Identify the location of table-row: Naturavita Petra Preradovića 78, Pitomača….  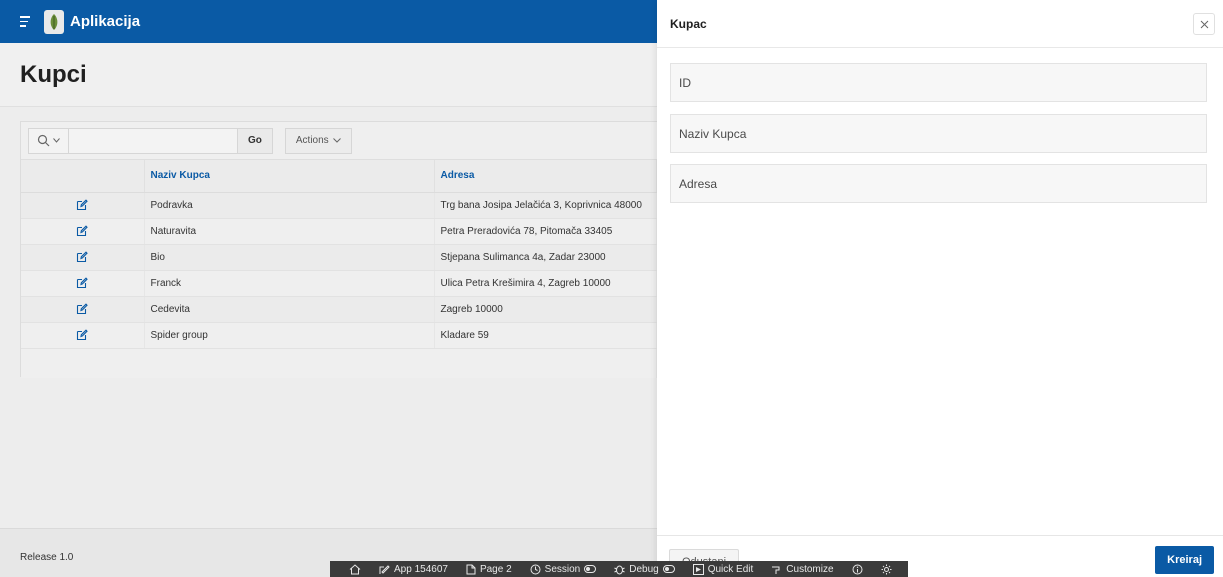
(339, 231).